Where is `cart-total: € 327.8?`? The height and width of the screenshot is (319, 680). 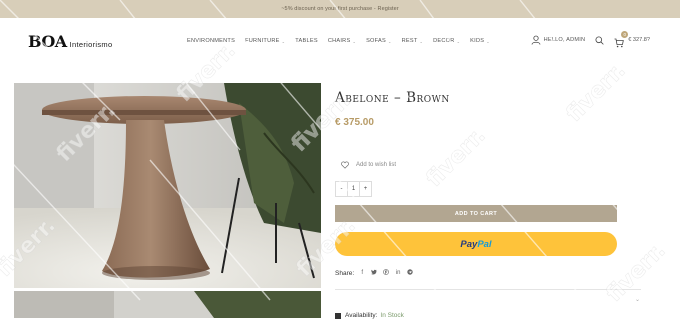 cart-total: € 327.8? is located at coordinates (639, 40).